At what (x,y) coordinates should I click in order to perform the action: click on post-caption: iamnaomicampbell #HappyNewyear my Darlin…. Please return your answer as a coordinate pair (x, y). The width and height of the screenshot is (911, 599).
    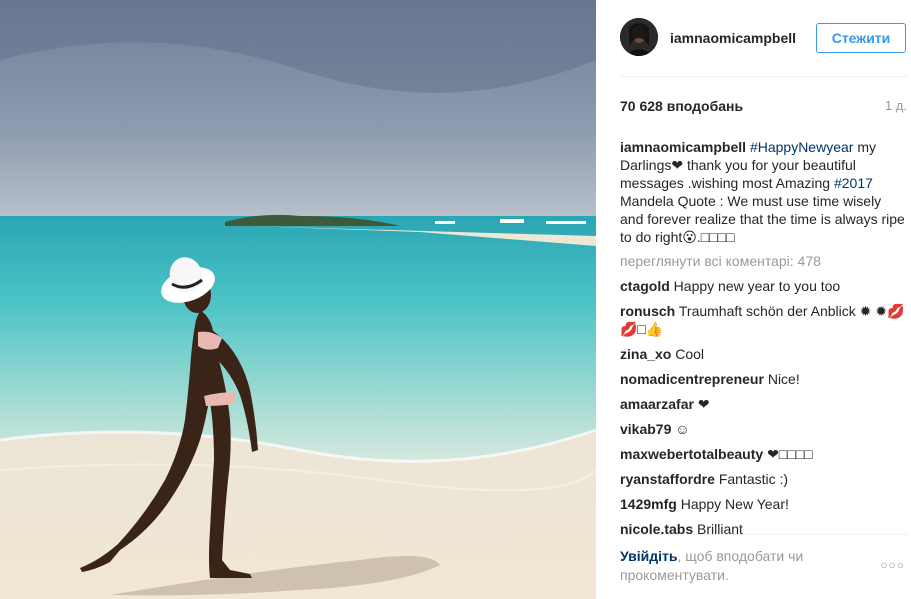
    Looking at the image, I should click on (763, 192).